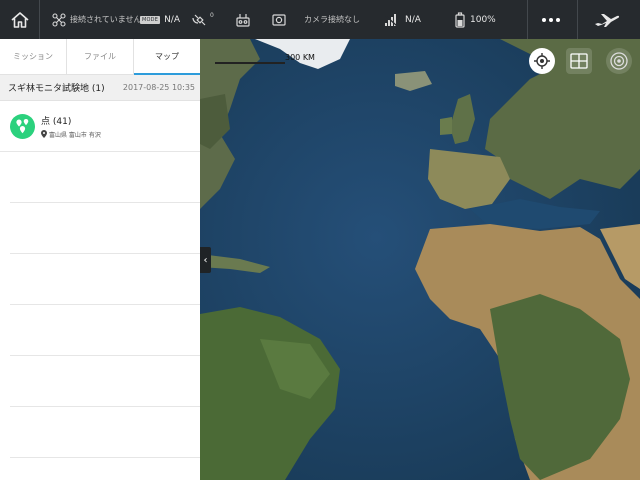  I want to click on top-status-bar: 接続されていません MODE N/A 0 カメラ接続なし N/A 100%, so click(320, 19).